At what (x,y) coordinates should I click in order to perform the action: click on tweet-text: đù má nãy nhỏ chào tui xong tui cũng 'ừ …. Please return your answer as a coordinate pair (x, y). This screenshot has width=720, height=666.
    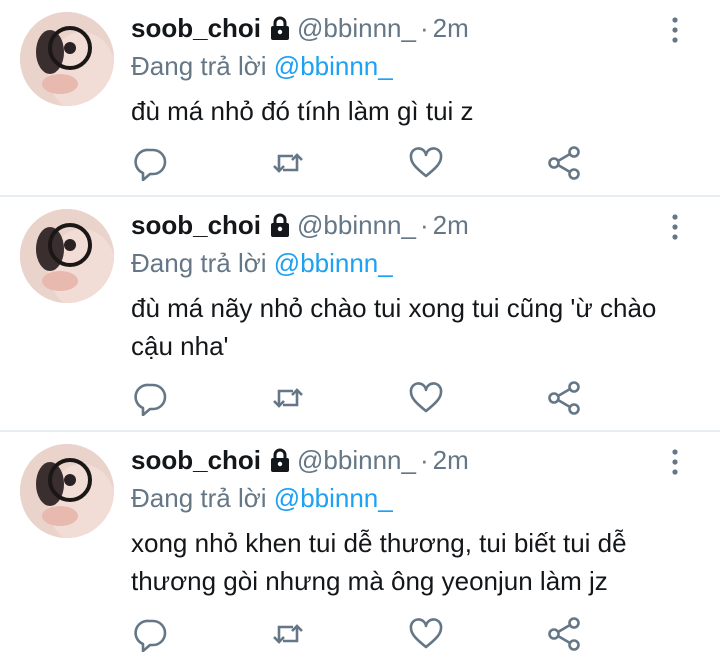
    Looking at the image, I should click on (394, 327).